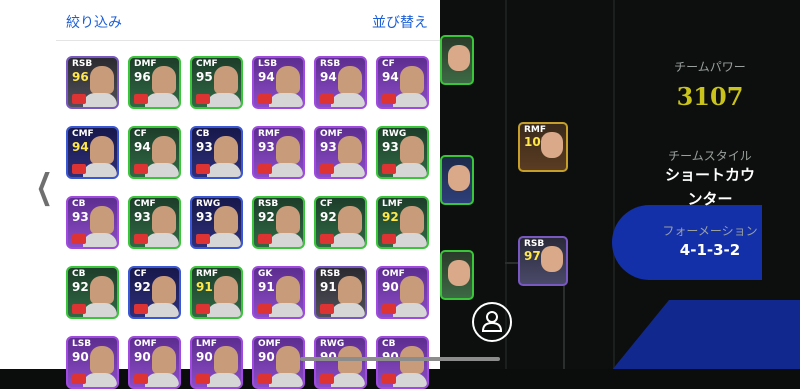  I want to click on player-card: GK 91, so click(278, 292).